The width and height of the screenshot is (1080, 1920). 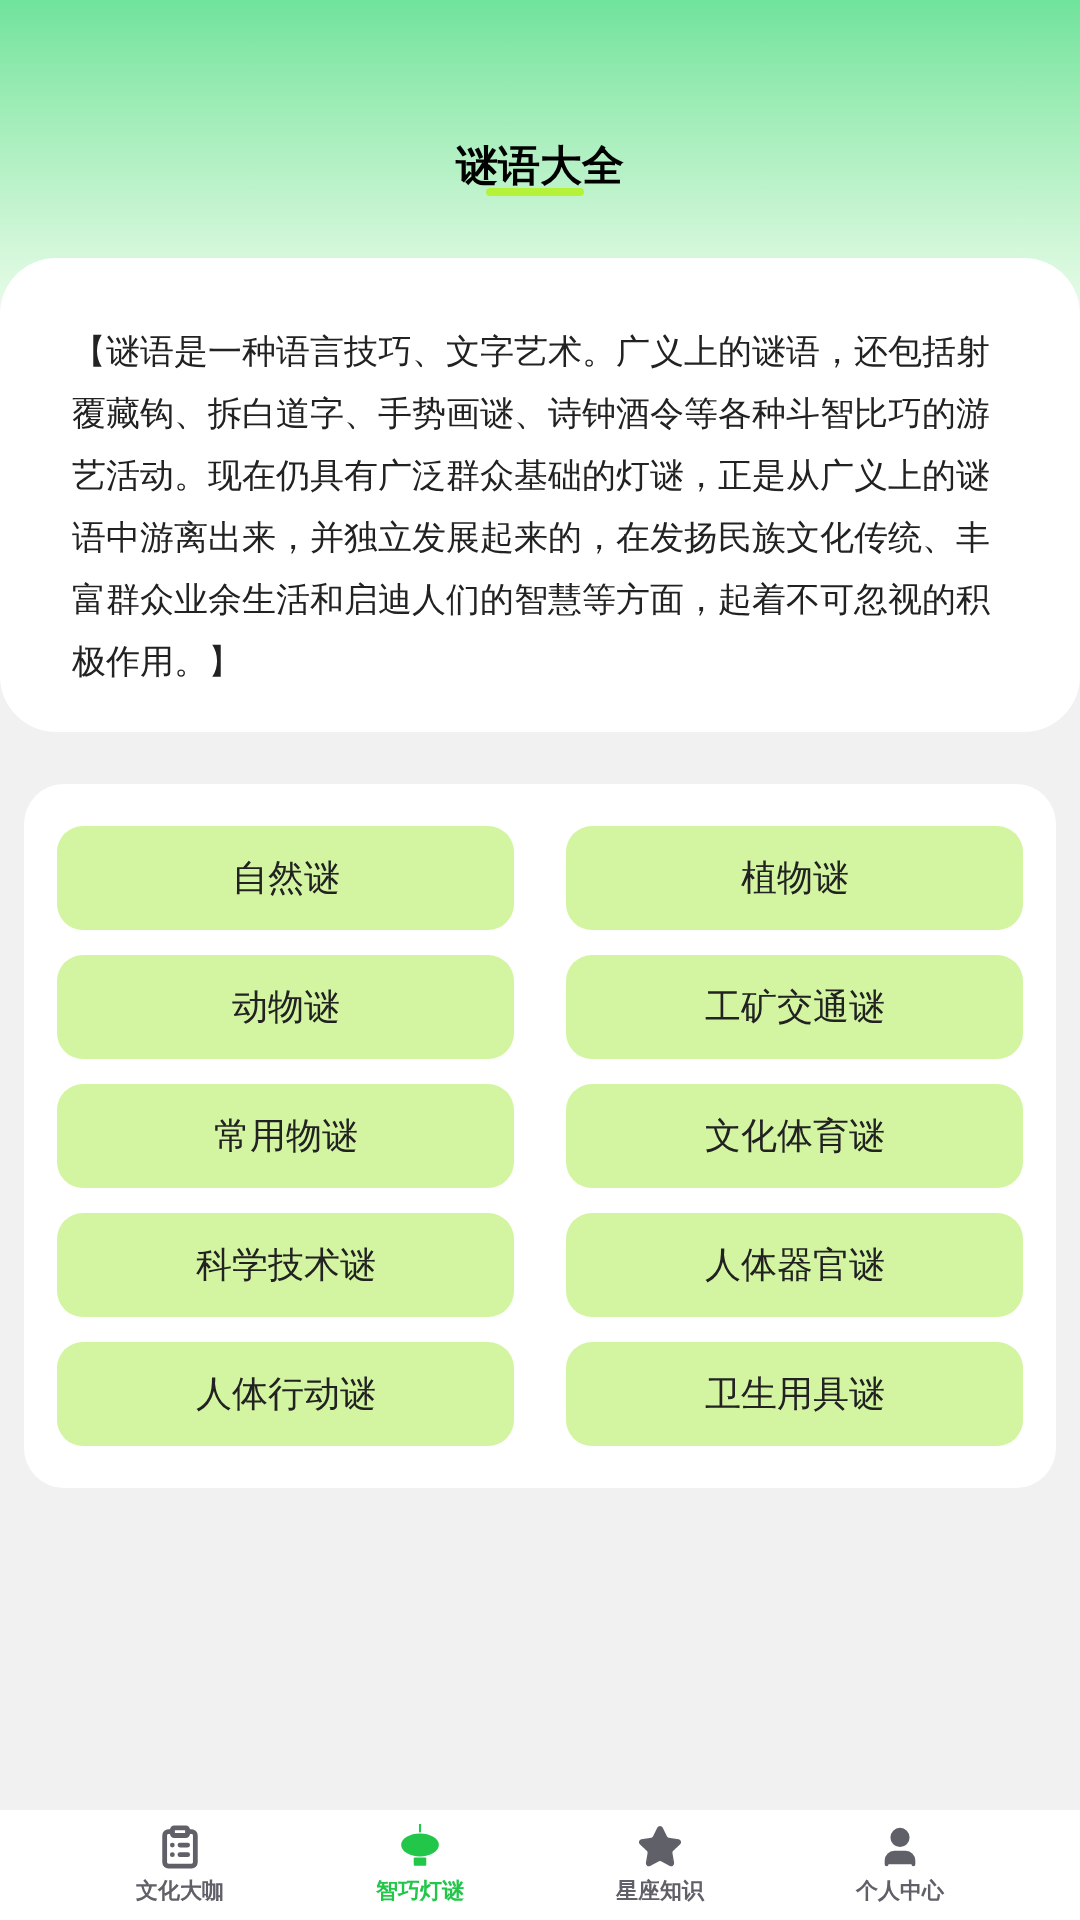 What do you see at coordinates (900, 1865) in the screenshot?
I see `tab-item: 个人中心` at bounding box center [900, 1865].